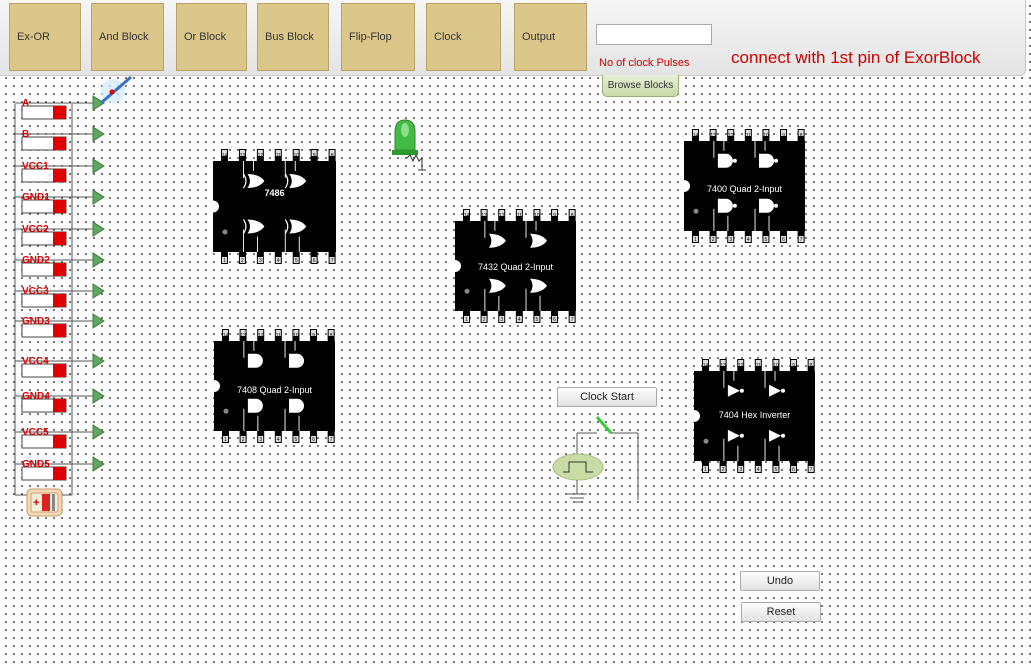  Describe the element at coordinates (116, 90) in the screenshot. I see `wire-tool-icon` at that location.